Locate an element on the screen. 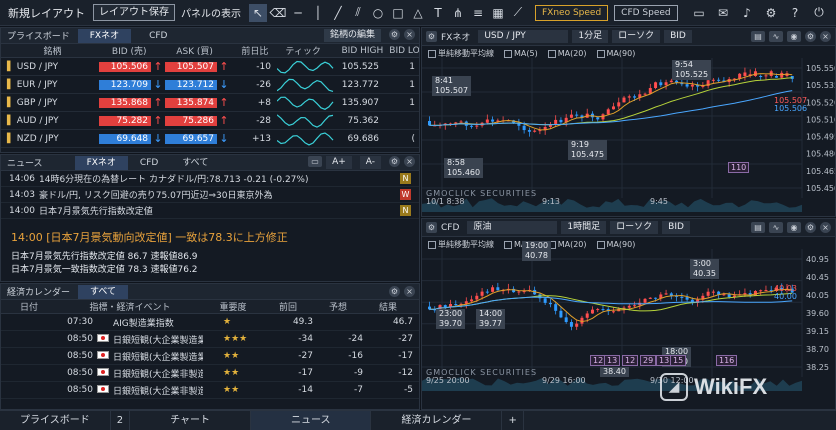  vertical-line-icon: │ is located at coordinates (318, 13).